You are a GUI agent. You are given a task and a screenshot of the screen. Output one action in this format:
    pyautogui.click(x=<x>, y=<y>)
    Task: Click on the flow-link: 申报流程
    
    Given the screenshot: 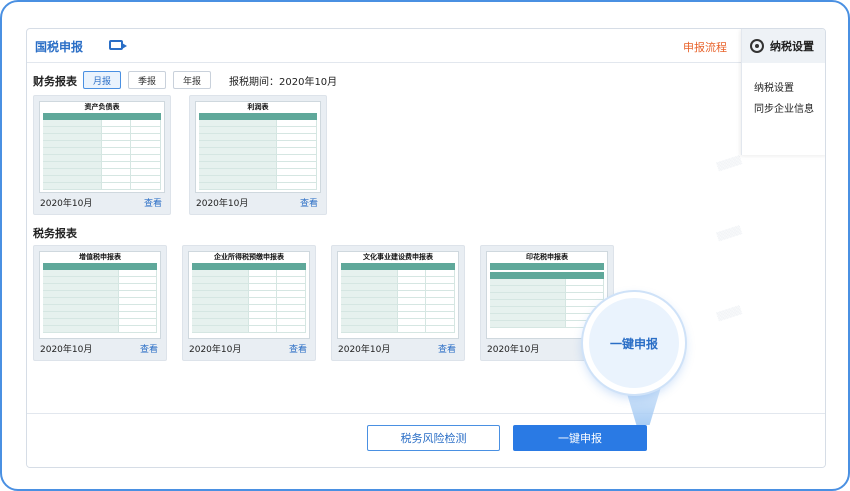 What is the action you would take?
    pyautogui.click(x=705, y=47)
    